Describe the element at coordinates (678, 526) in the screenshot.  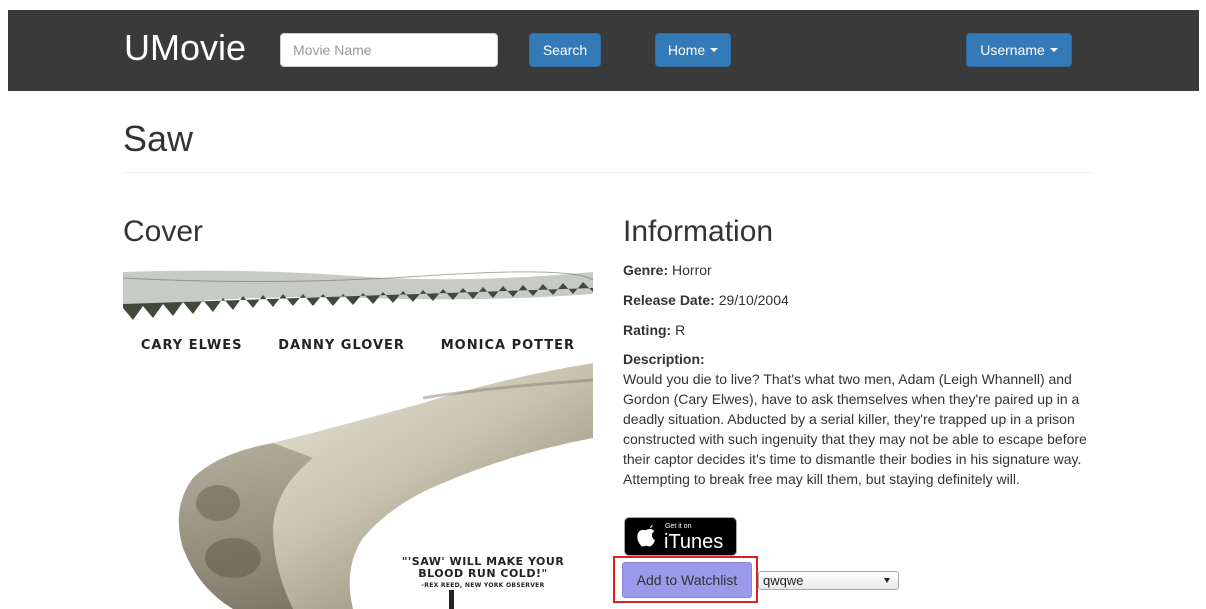
I see `itunes-small-text: Get it on` at that location.